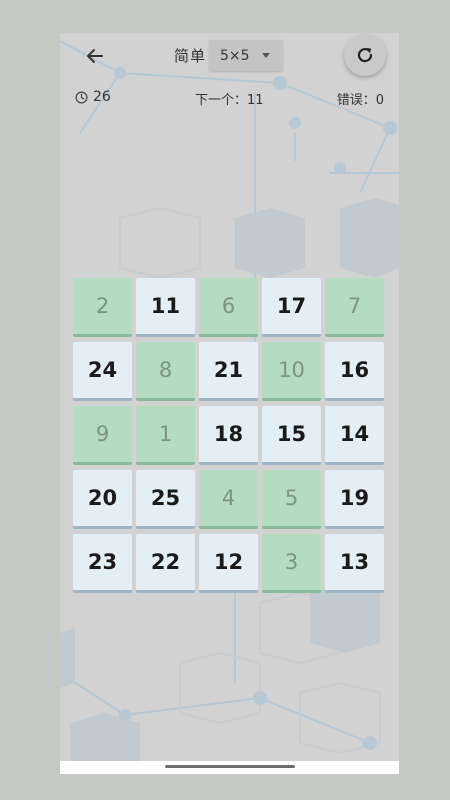 The height and width of the screenshot is (800, 450). I want to click on timer-value: 26, so click(102, 97).